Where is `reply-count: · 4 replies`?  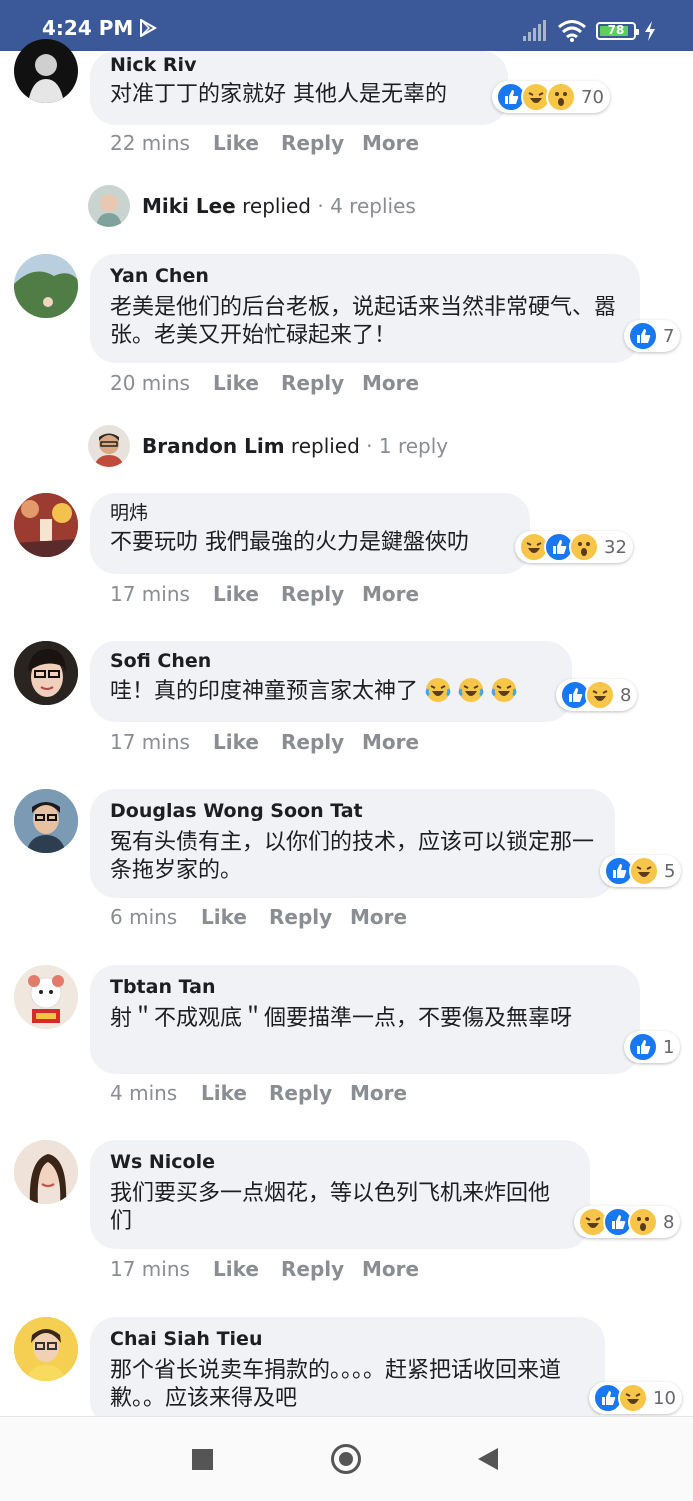
reply-count: · 4 replies is located at coordinates (366, 206).